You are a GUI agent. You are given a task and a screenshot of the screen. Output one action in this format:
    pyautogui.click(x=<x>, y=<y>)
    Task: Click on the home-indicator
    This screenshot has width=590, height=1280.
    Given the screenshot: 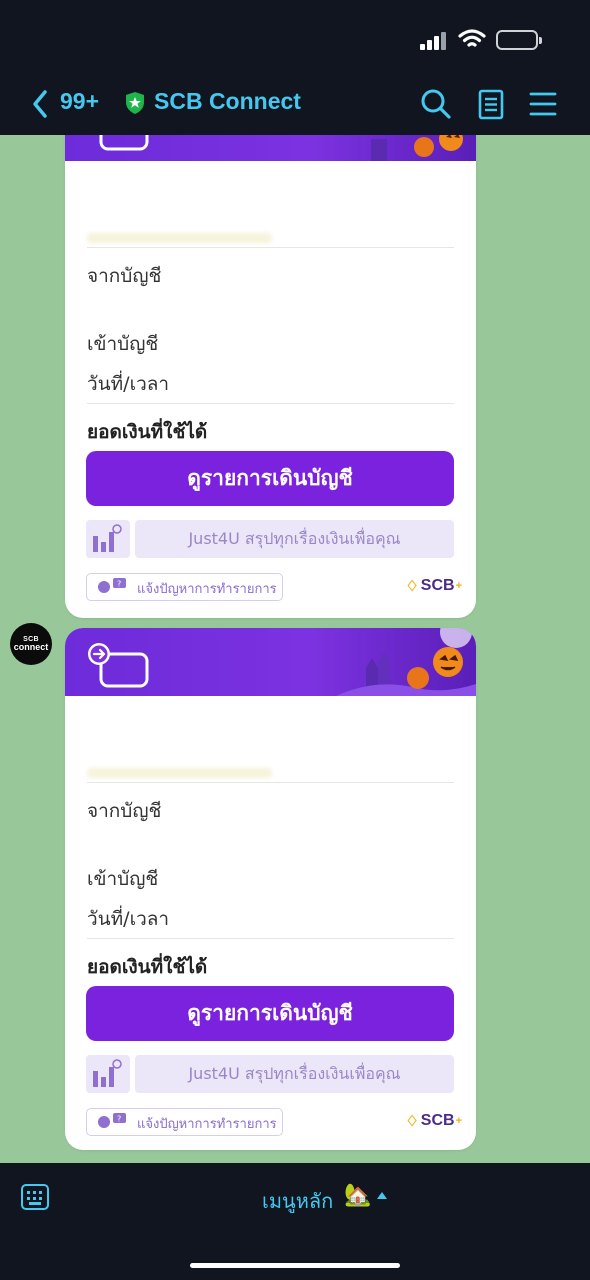 What is the action you would take?
    pyautogui.click(x=295, y=1265)
    